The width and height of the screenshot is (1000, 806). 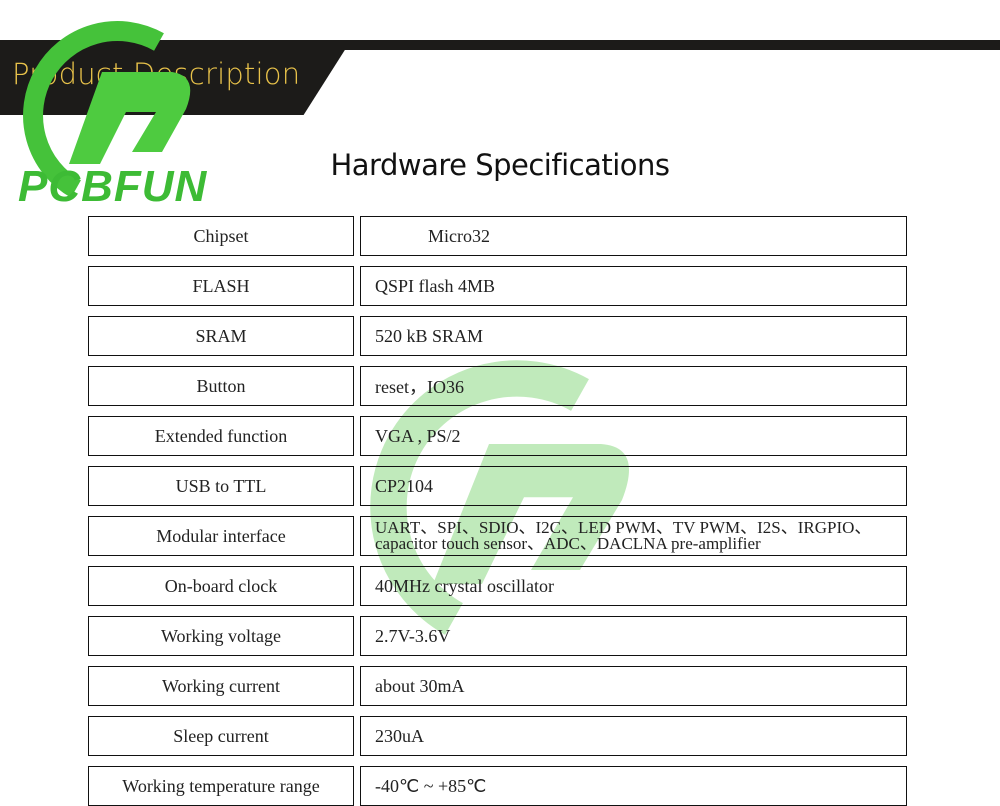 I want to click on spec-value: -40℃ ~ +85℃, so click(x=633, y=786).